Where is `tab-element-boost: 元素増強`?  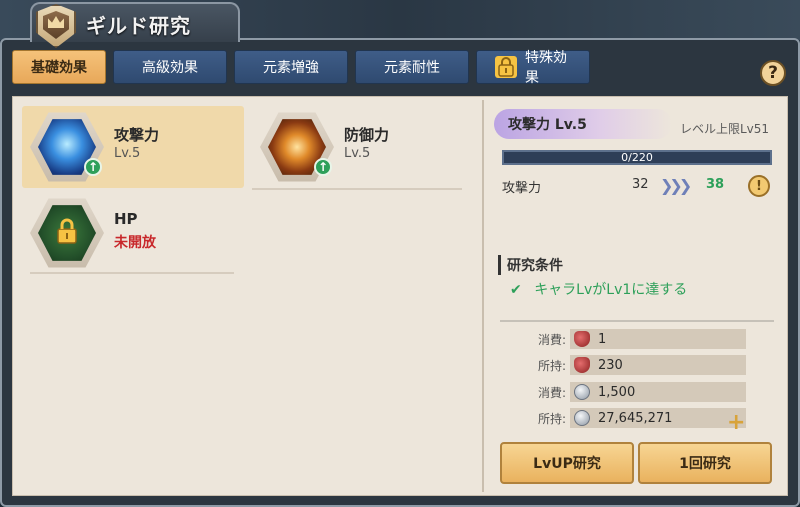 tab-element-boost: 元素増強 is located at coordinates (291, 67).